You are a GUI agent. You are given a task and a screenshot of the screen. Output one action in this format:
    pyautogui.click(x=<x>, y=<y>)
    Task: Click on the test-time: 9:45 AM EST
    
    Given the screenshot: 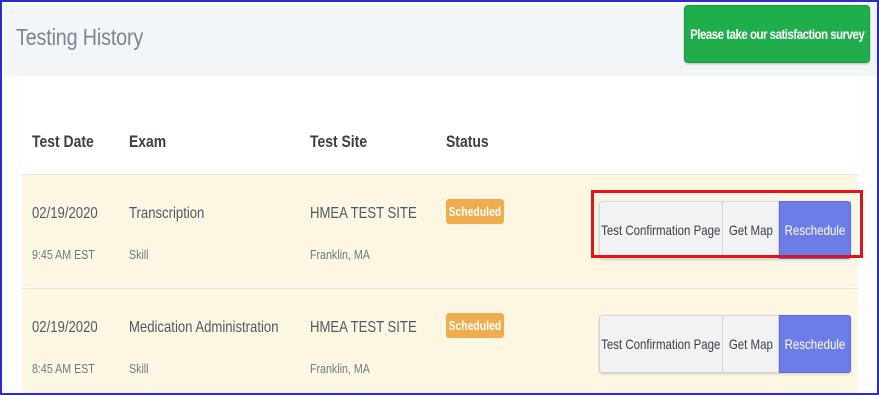 What is the action you would take?
    pyautogui.click(x=63, y=254)
    